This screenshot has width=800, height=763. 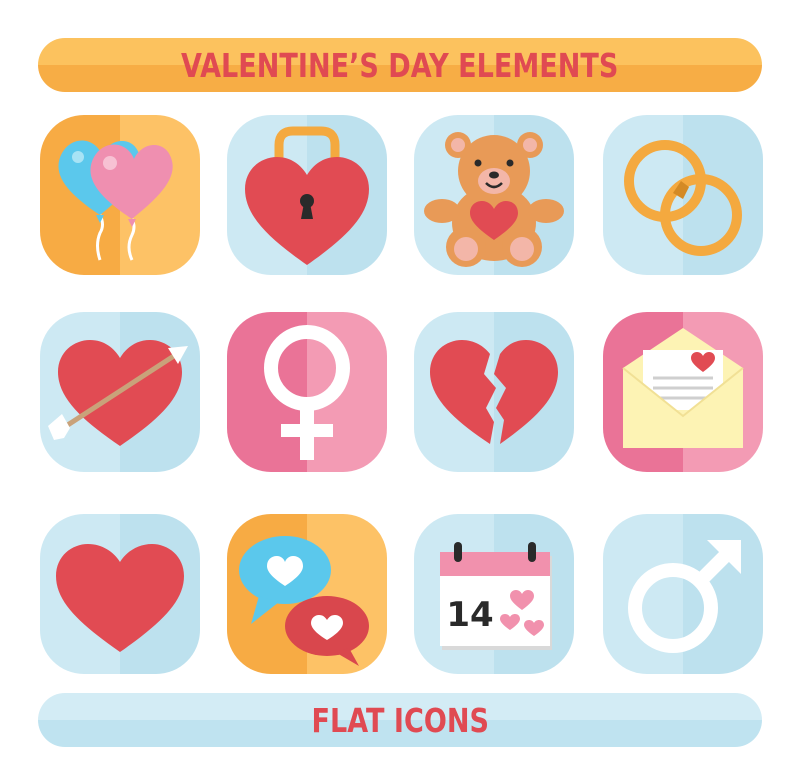 What do you see at coordinates (120, 598) in the screenshot?
I see `heart-icon` at bounding box center [120, 598].